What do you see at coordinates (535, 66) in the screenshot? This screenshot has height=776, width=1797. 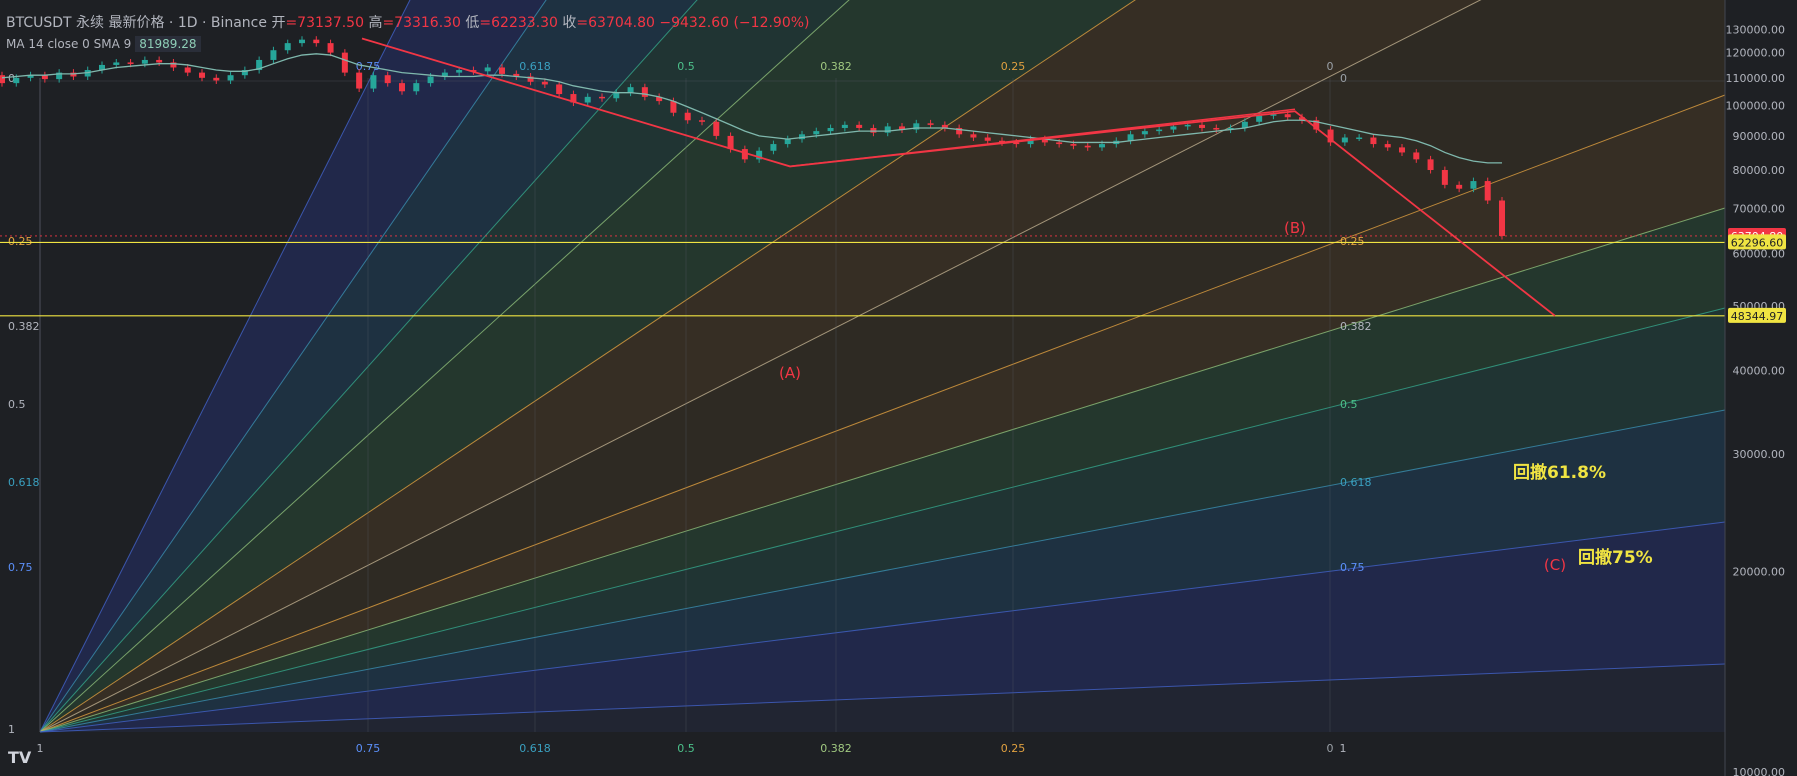 I see `fan-level-label: 0.618` at bounding box center [535, 66].